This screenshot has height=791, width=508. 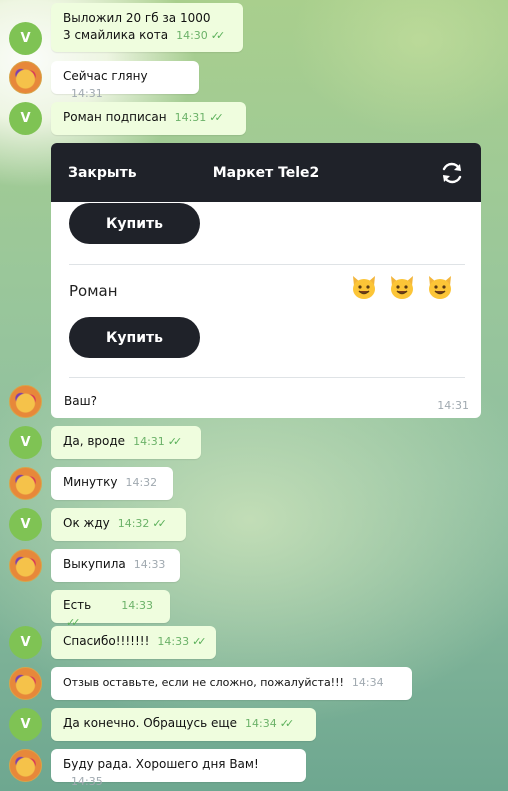 I want to click on message-text: Буду рада. Хорошего дня Вам!, so click(x=161, y=764).